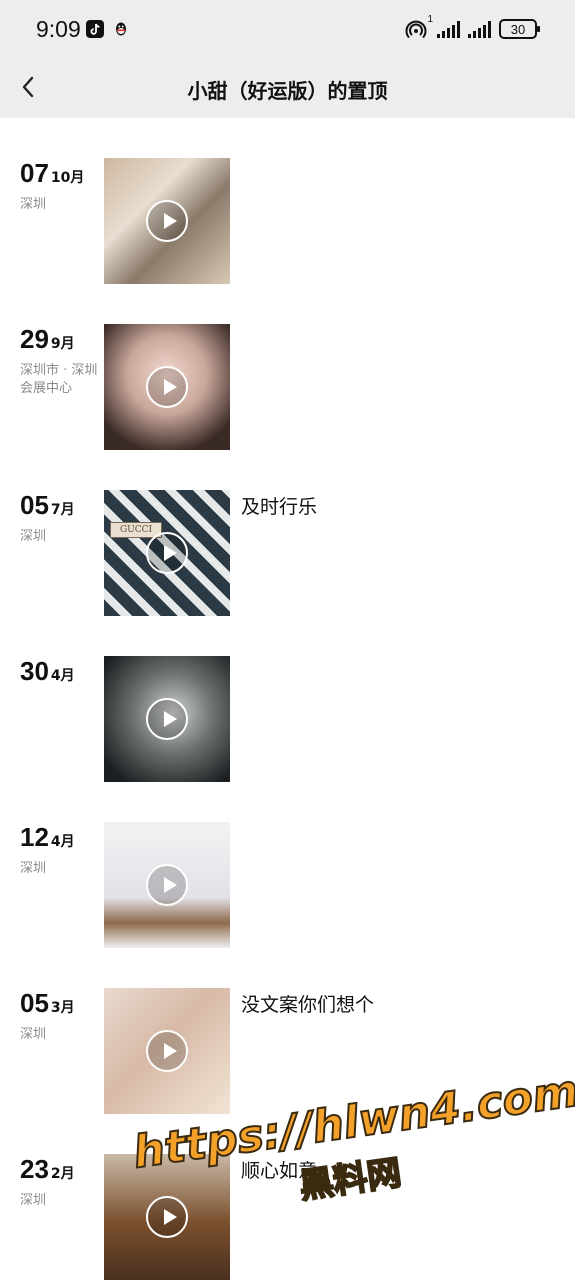 This screenshot has width=575, height=1280. Describe the element at coordinates (34, 339) in the screenshot. I see `post-day: 29` at that location.